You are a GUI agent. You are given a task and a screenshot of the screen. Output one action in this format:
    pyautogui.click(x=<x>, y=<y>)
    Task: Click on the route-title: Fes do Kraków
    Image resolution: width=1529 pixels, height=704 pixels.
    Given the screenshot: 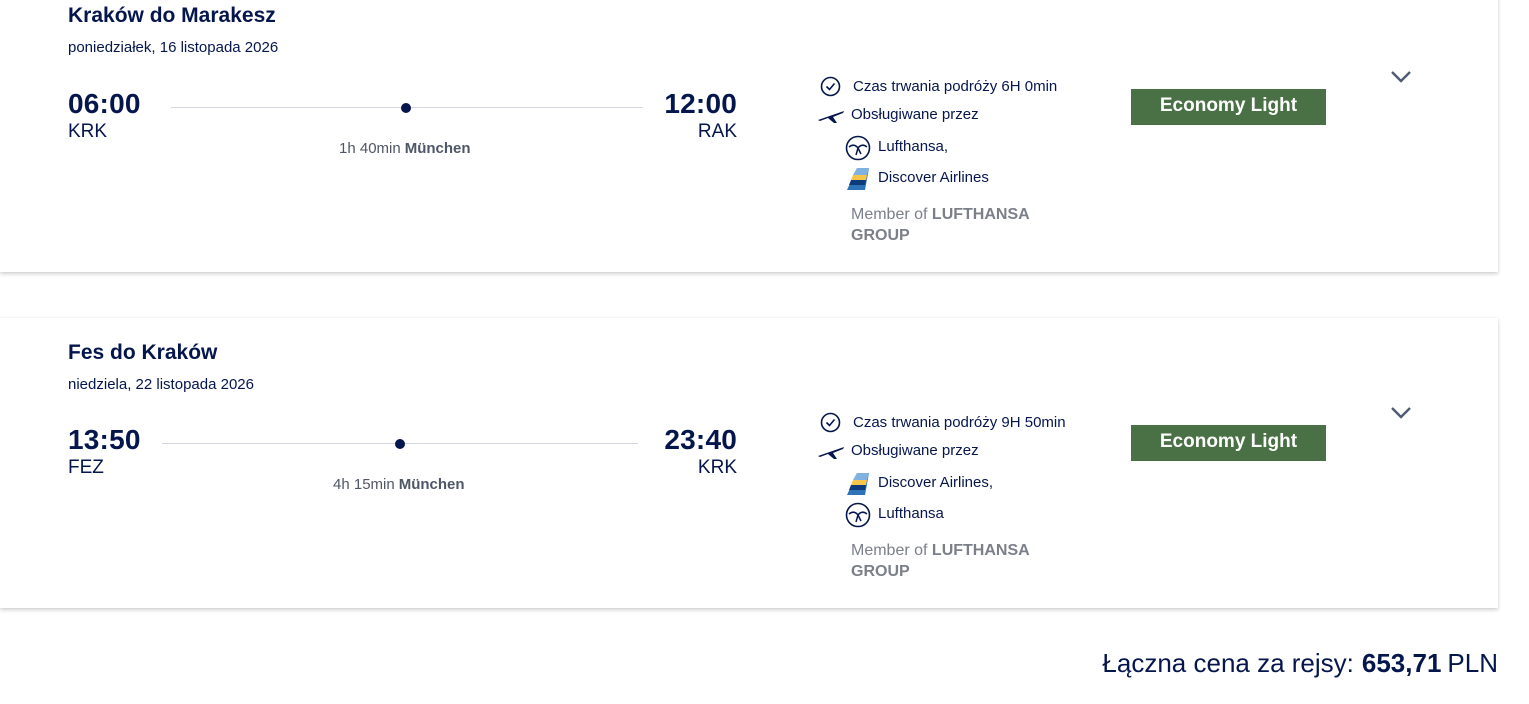 What is the action you would take?
    pyautogui.click(x=143, y=352)
    